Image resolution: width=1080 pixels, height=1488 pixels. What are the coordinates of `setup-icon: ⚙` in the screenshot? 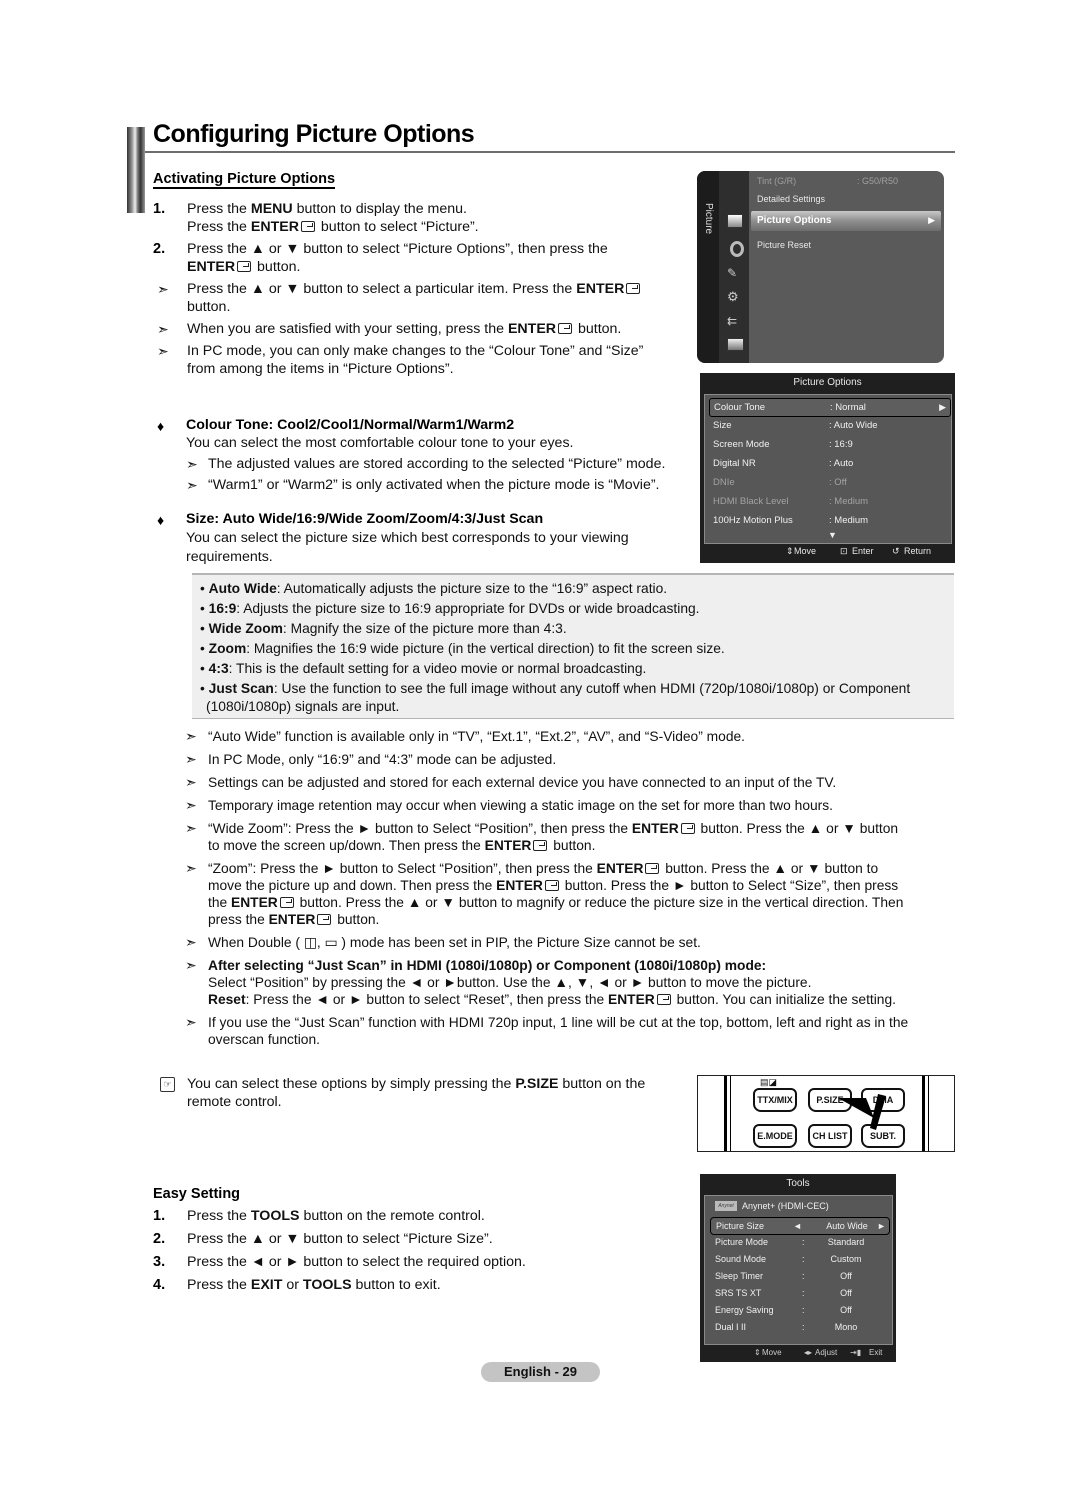 It's located at (734, 296).